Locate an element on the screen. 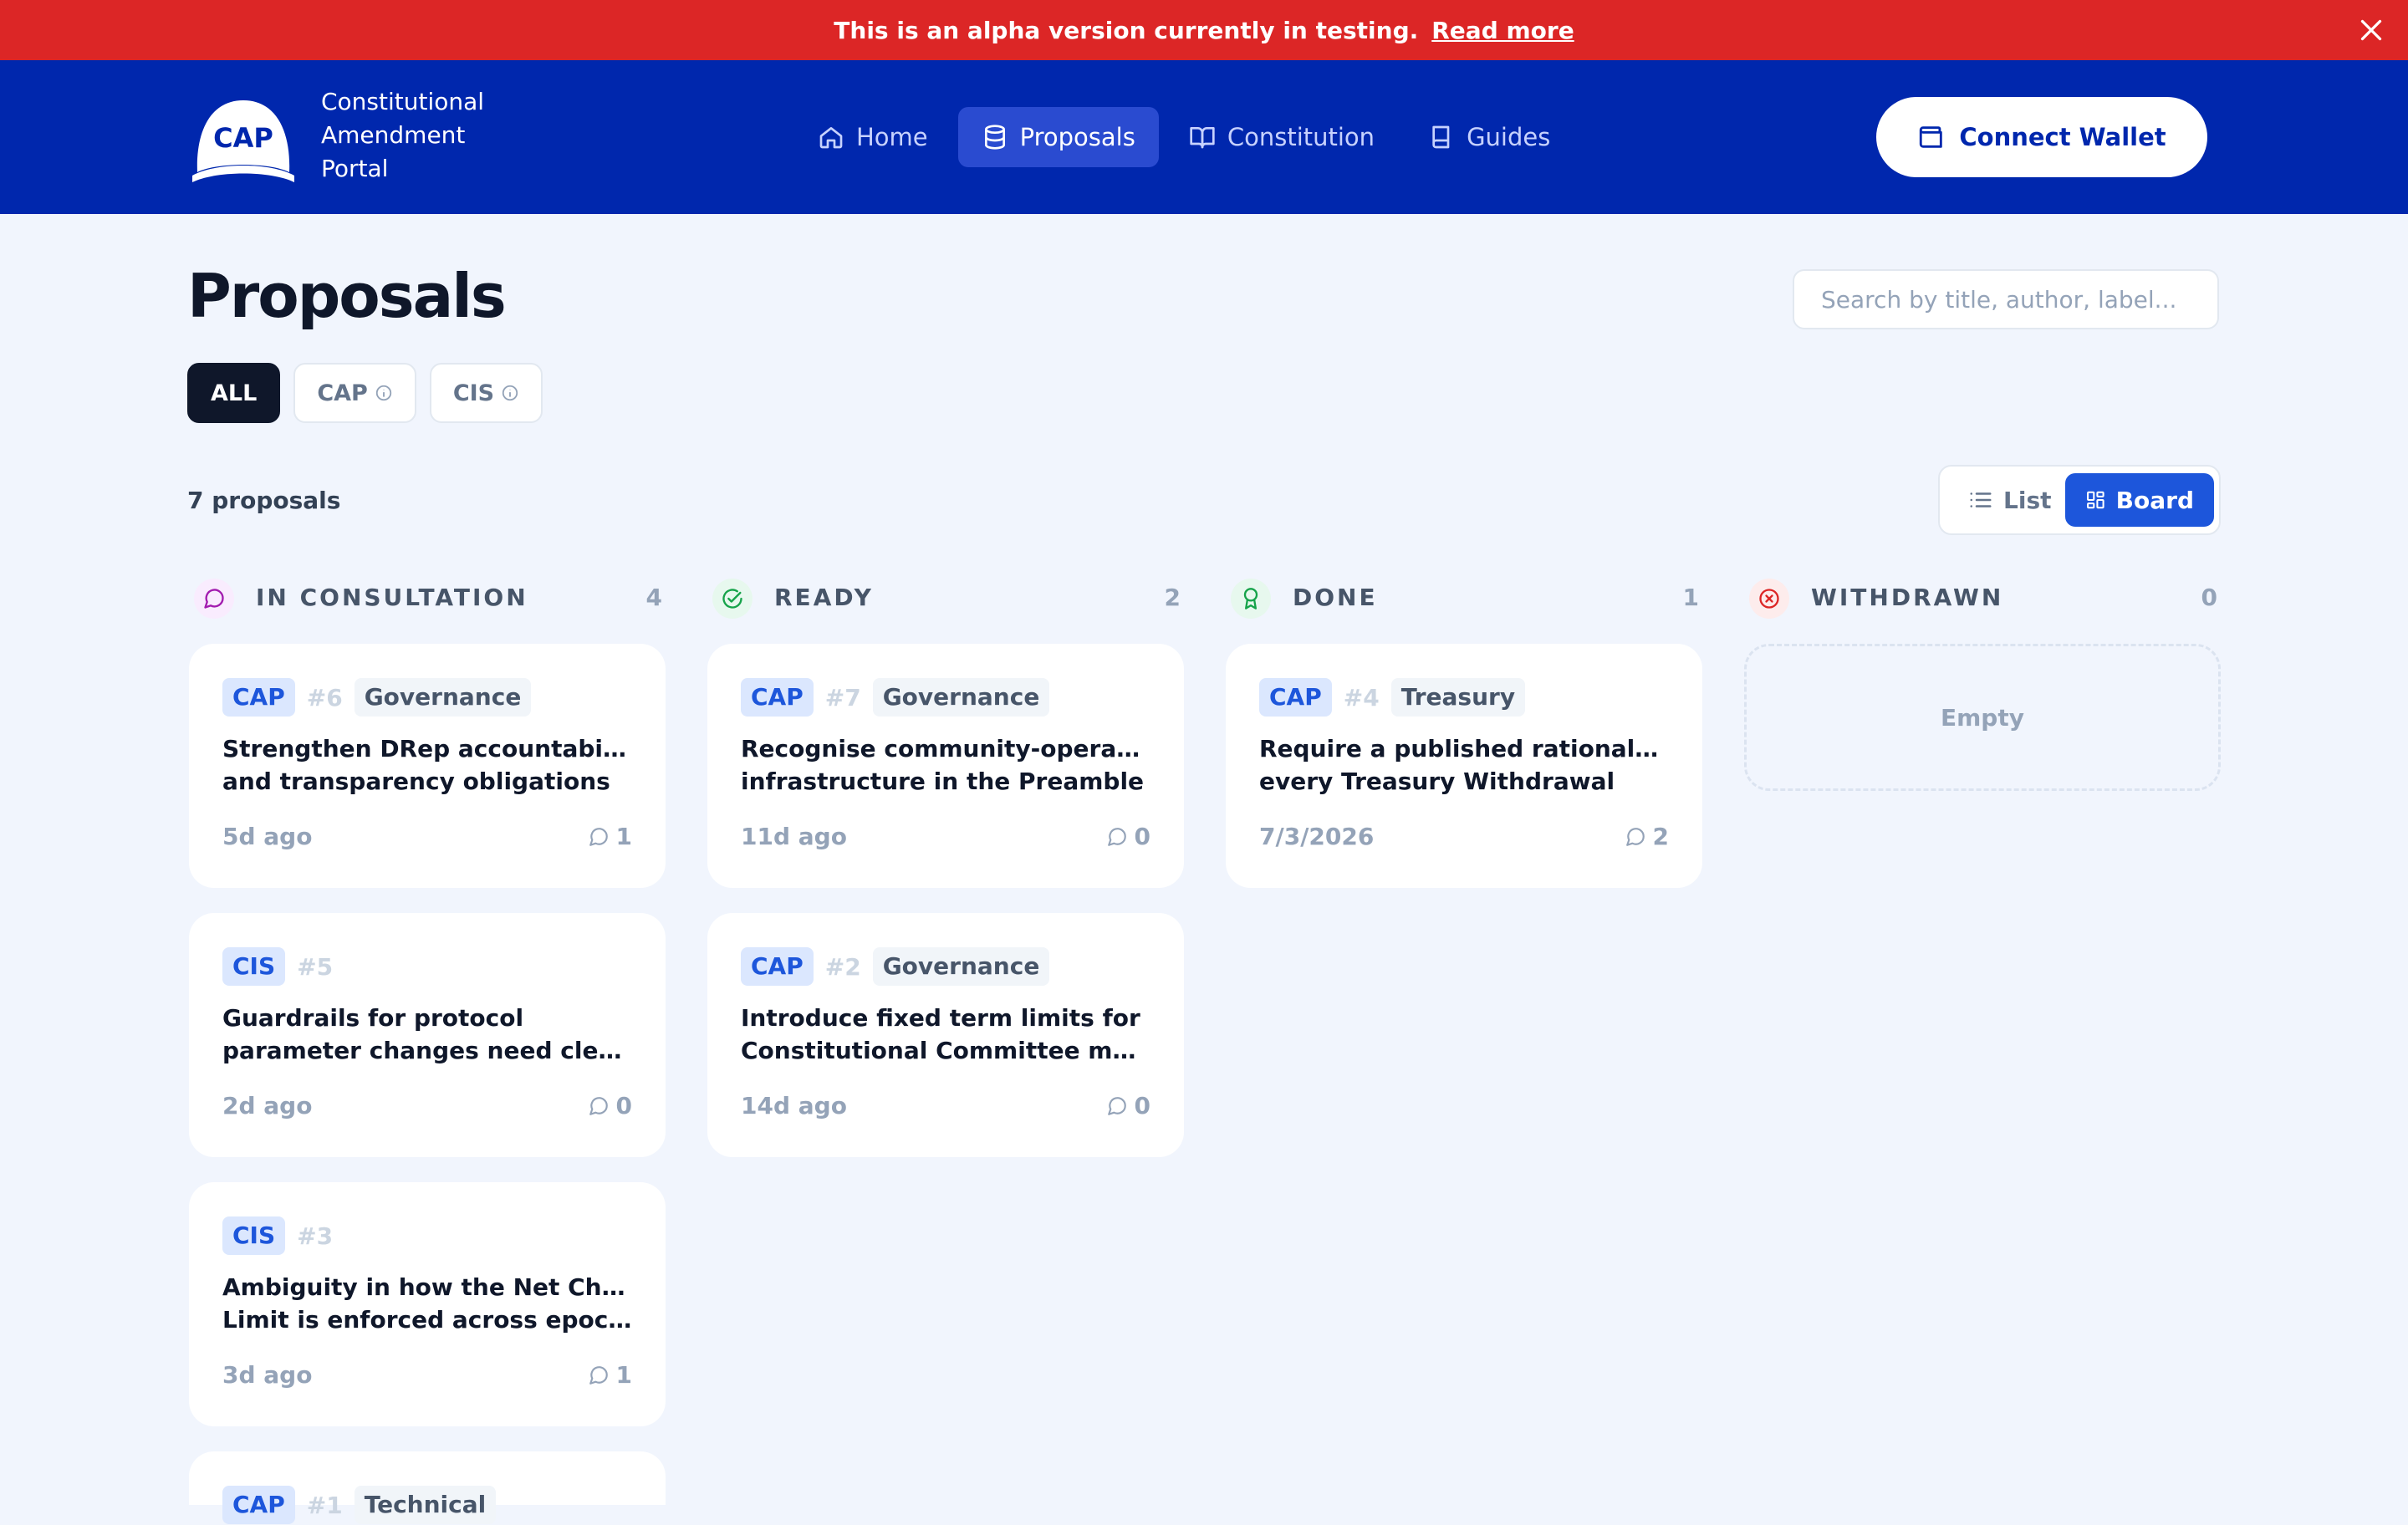 This screenshot has height=1525, width=2408. nav-label: Home is located at coordinates (892, 137).